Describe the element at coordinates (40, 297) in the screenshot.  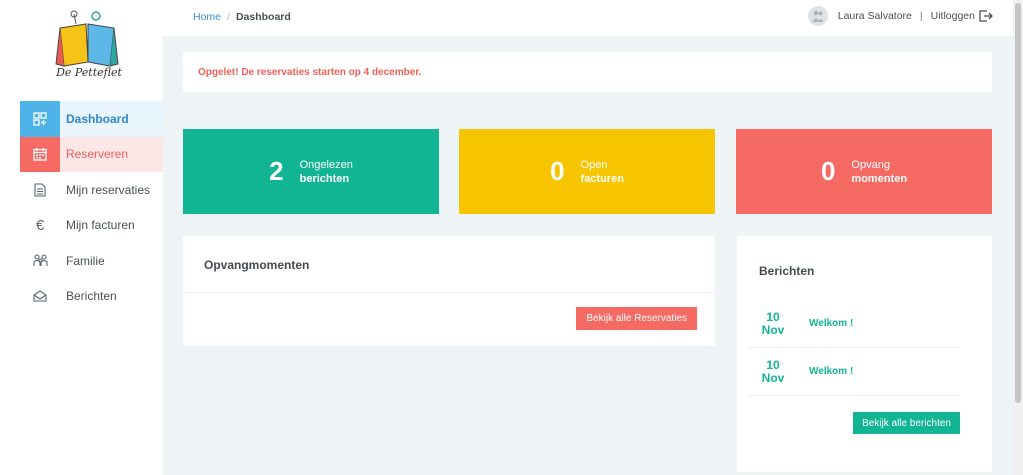
I see `envelope-icon` at that location.